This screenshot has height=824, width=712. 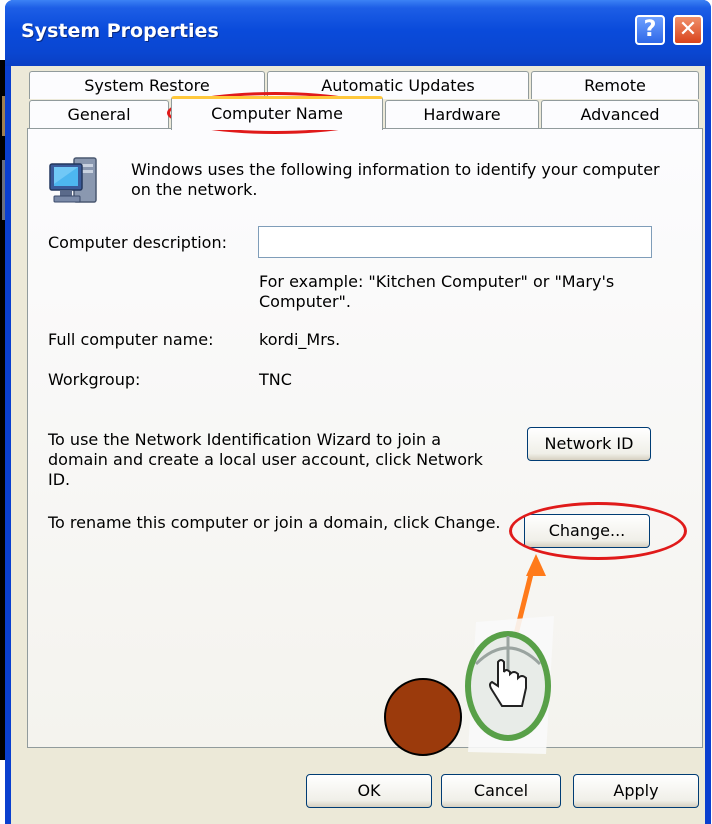 I want to click on cancel-button: Cancel, so click(x=501, y=791).